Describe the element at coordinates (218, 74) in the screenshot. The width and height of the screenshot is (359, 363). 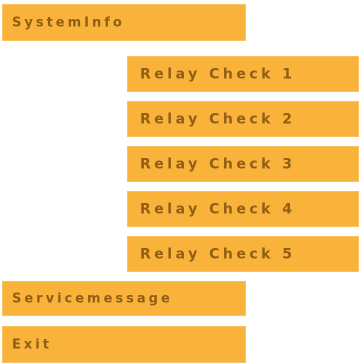
I see `menu-item-label: Relay Check 1` at that location.